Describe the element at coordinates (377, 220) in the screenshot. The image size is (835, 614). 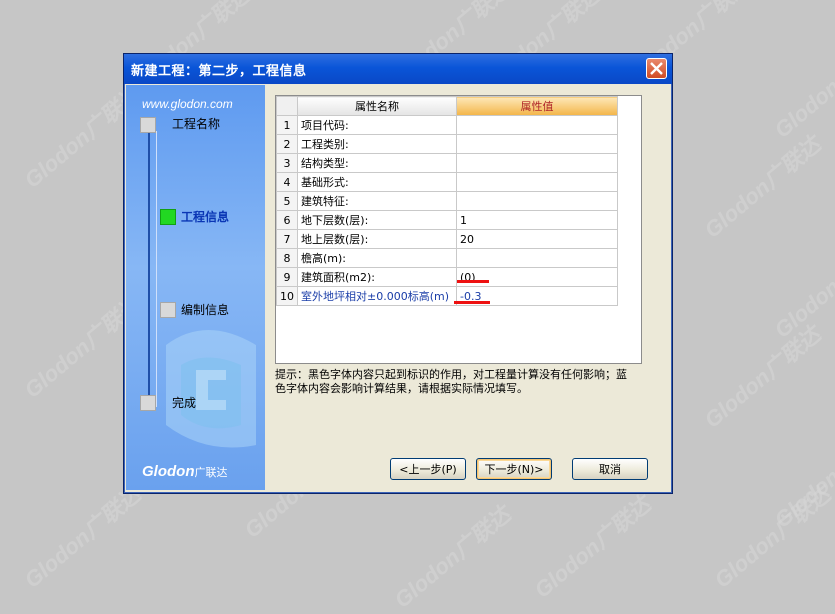
I see `property-name-cell: 地下层数(层):` at that location.